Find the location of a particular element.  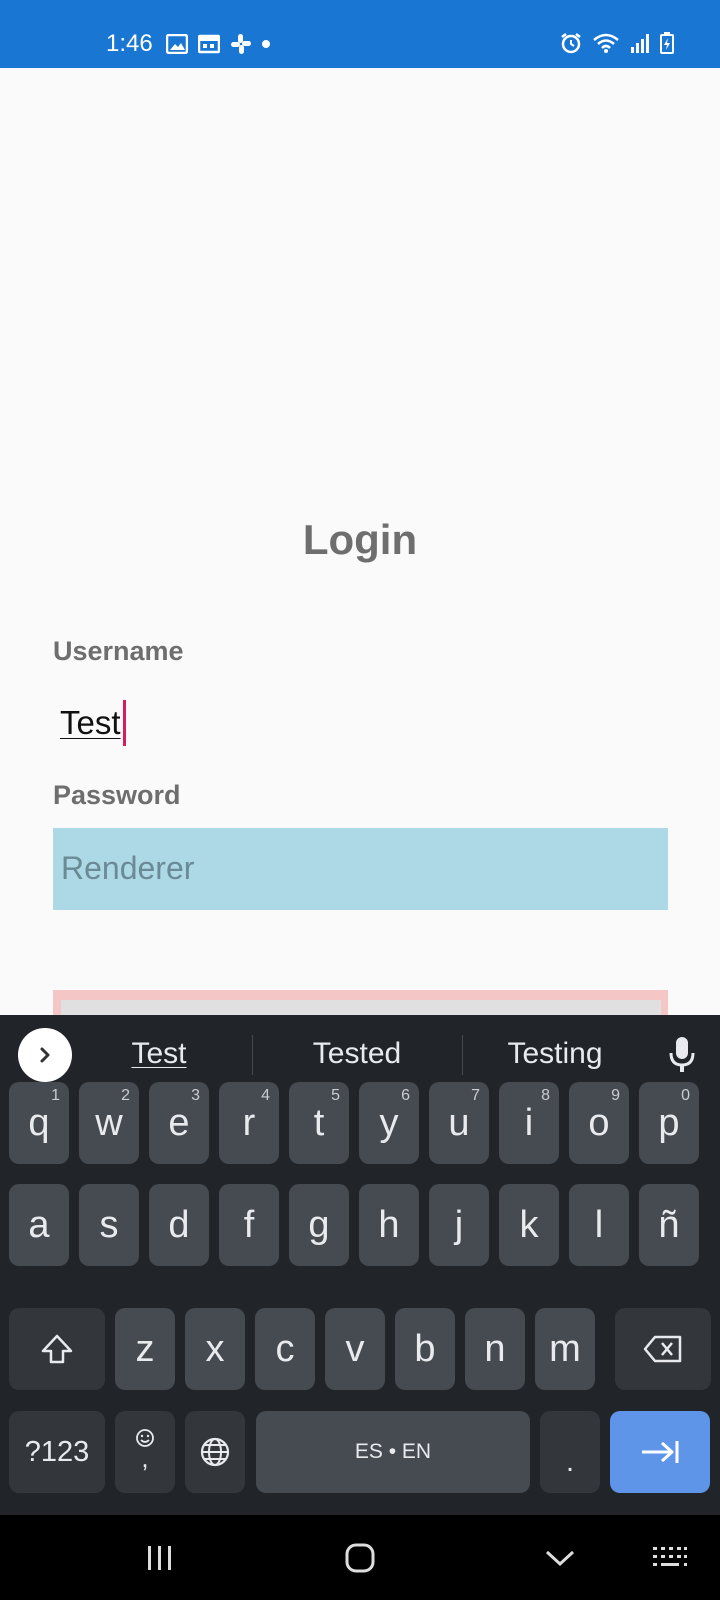

alarm-icon is located at coordinates (571, 43).